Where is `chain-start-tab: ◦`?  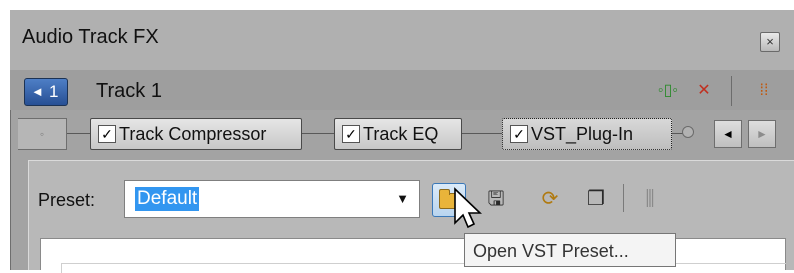 chain-start-tab: ◦ is located at coordinates (42, 134).